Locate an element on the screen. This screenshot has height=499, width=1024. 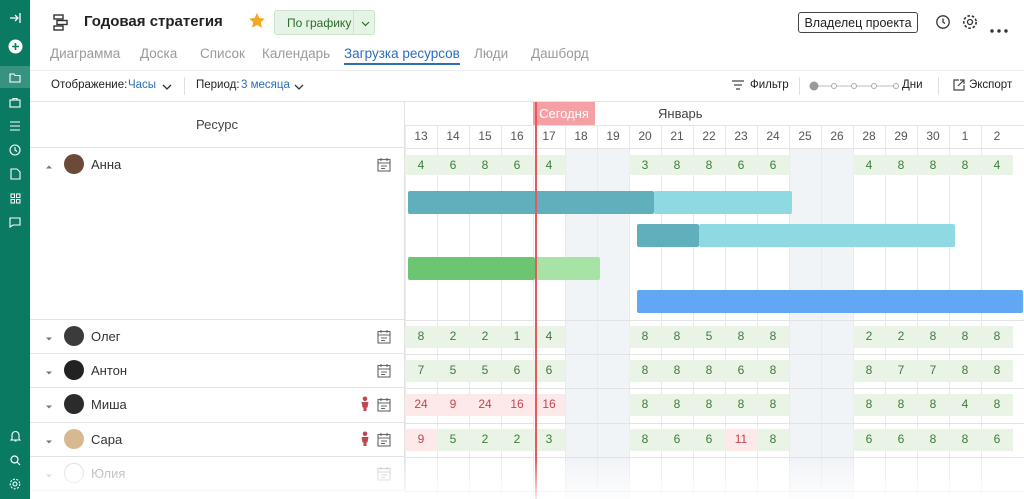
status-dropdown: По графику is located at coordinates (324, 22).